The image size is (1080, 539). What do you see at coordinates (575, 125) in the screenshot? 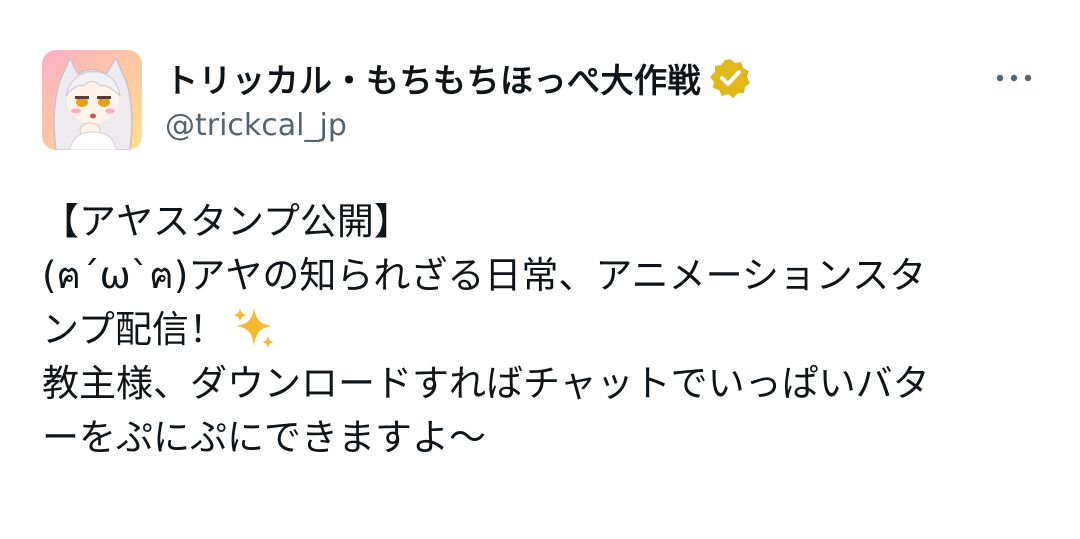
I see `author-handle: @trickcal_jp` at bounding box center [575, 125].